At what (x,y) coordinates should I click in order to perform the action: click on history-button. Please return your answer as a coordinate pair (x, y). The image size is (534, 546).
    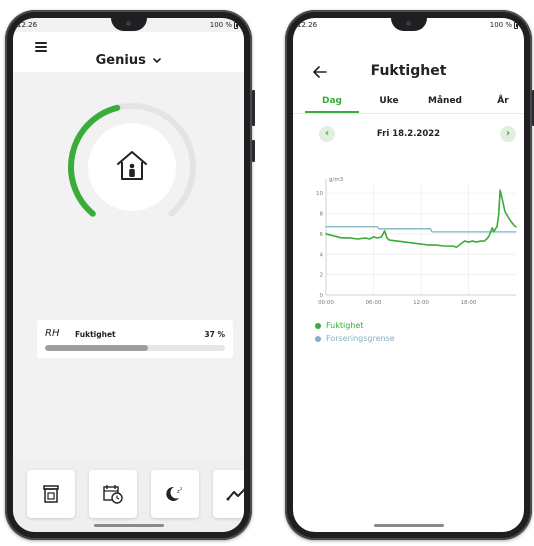
    Looking at the image, I should click on (228, 494).